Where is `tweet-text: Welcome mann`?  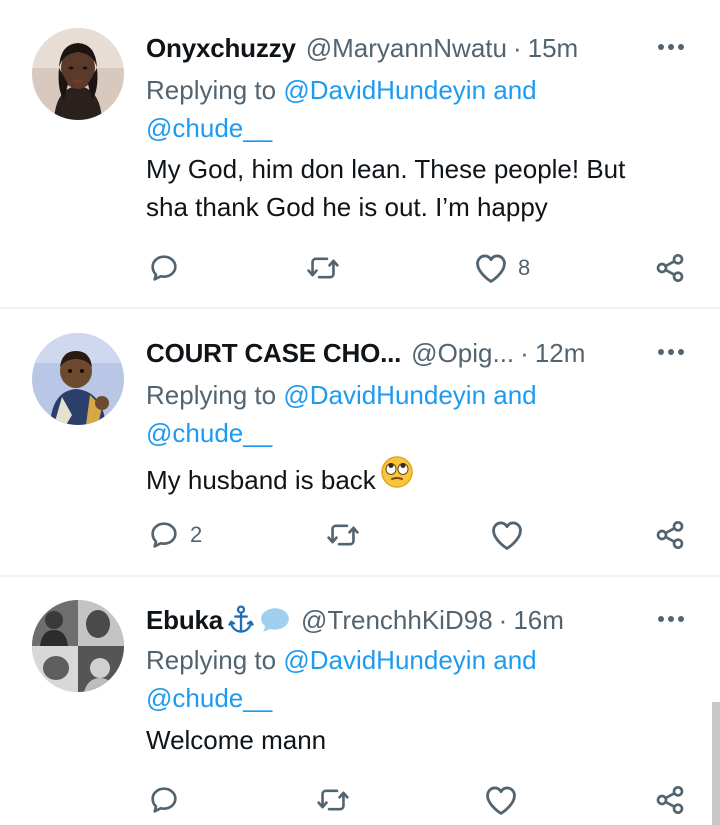
tweet-text: Welcome mann is located at coordinates (416, 740).